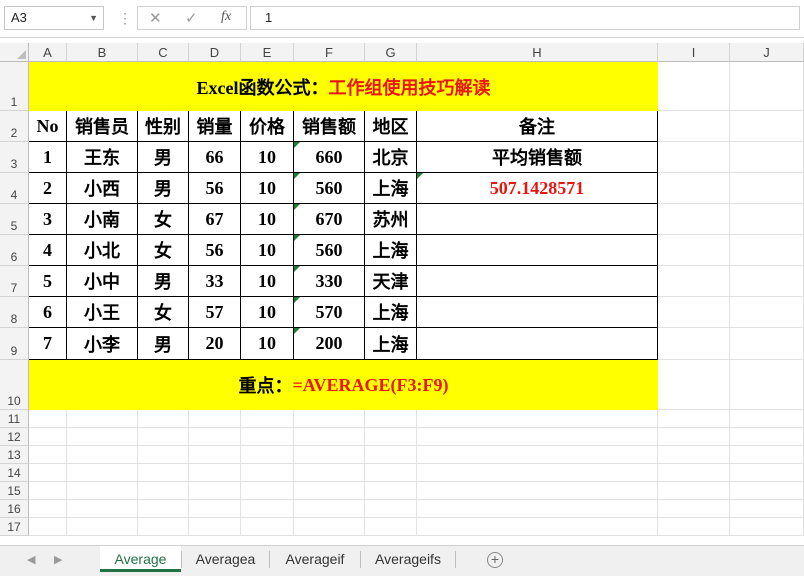 This screenshot has height=576, width=804. Describe the element at coordinates (215, 126) in the screenshot. I see `table-header-cell: 销量` at that location.